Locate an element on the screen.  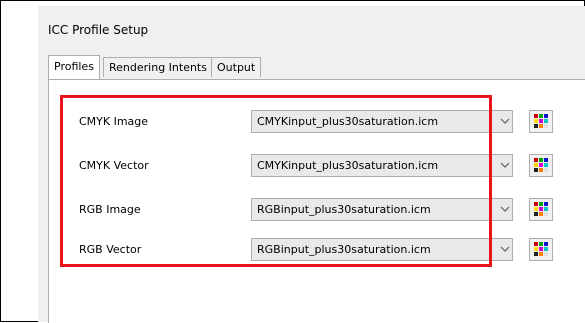
cmyk-vector-profile-select: CMYKinput_plus30saturation.icm is located at coordinates (382, 165).